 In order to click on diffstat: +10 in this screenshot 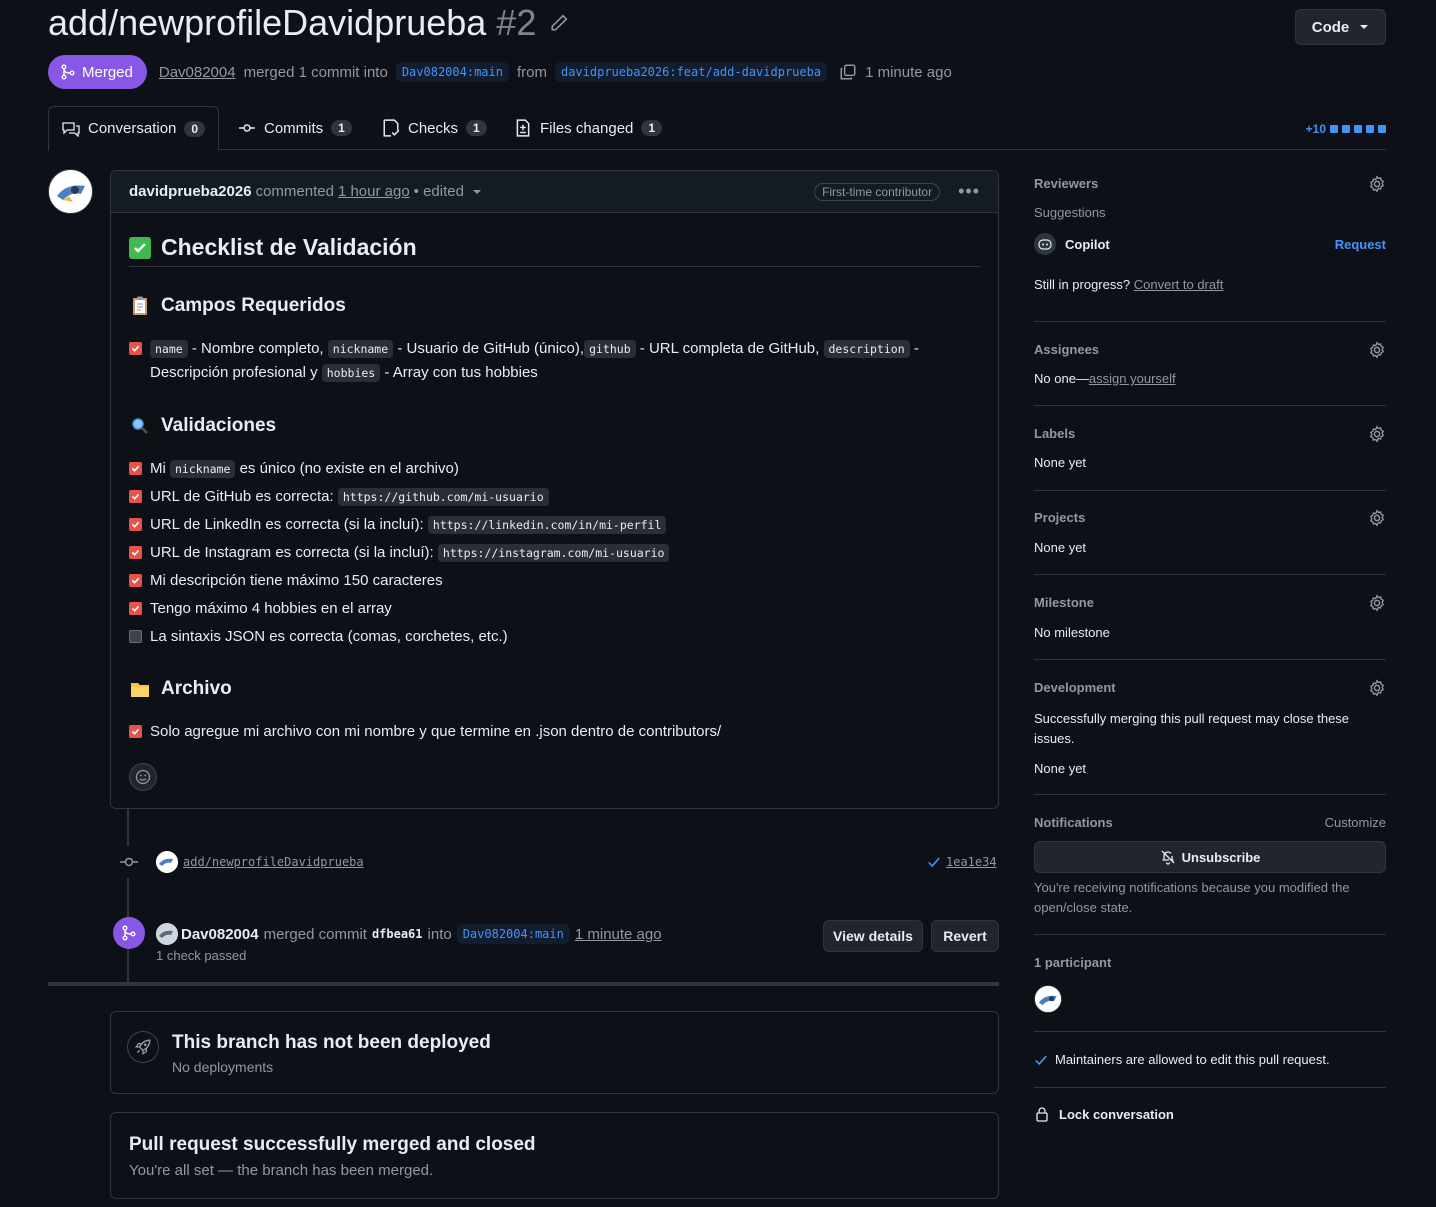, I will do `click(1346, 129)`.